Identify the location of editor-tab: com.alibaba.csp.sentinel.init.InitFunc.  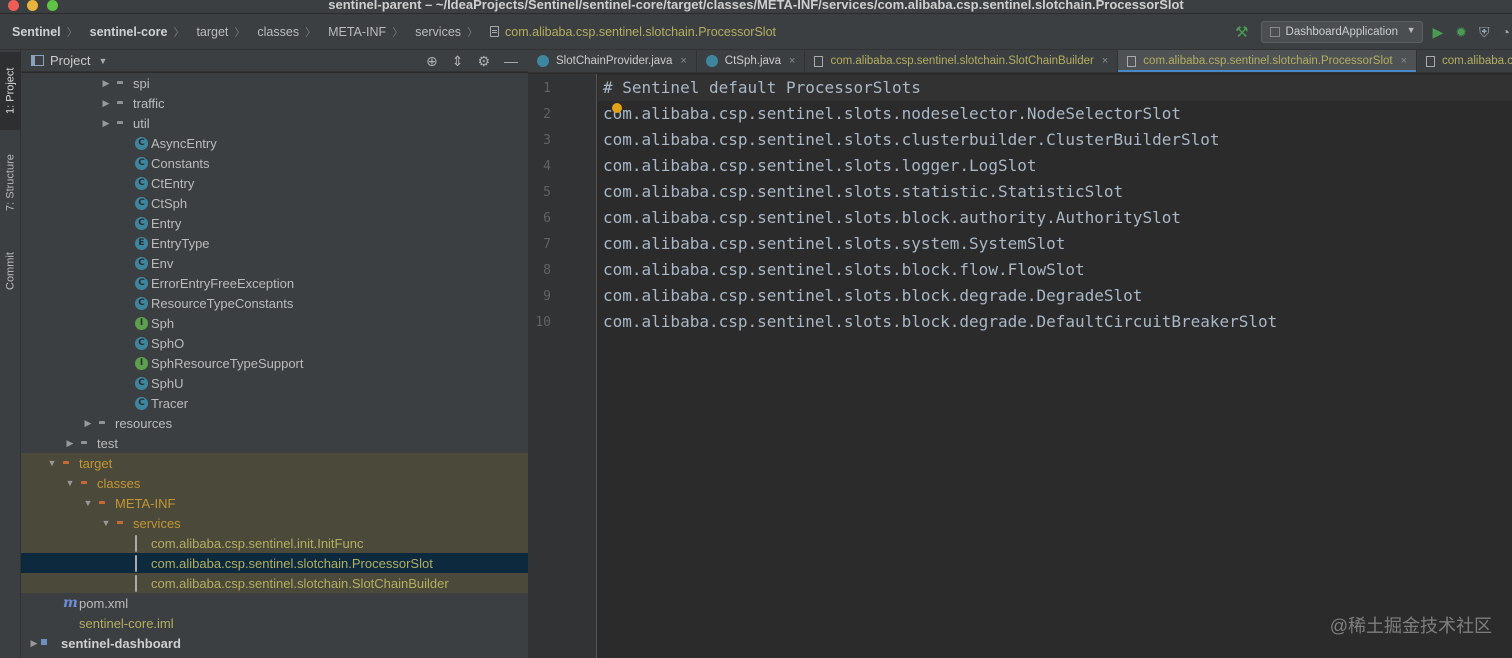
(1464, 61).